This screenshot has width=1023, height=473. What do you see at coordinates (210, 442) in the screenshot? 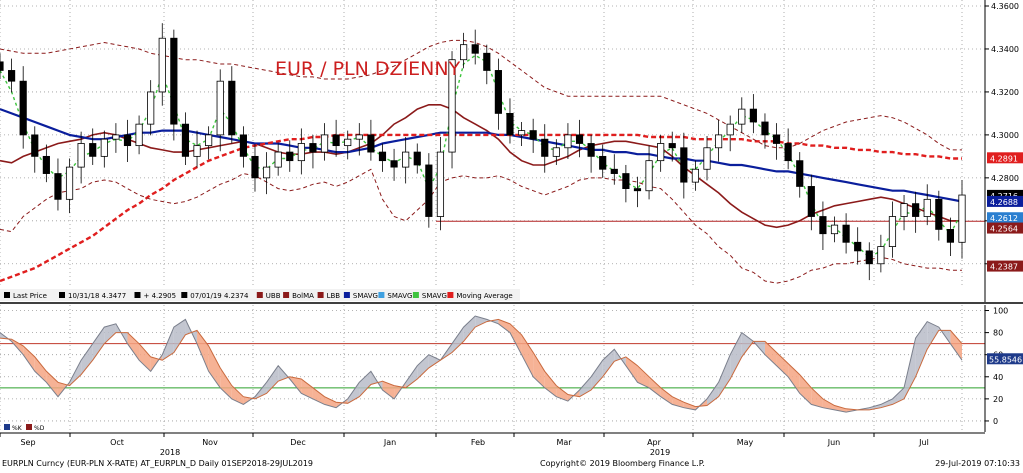
I see `x-tick-label: Nov` at bounding box center [210, 442].